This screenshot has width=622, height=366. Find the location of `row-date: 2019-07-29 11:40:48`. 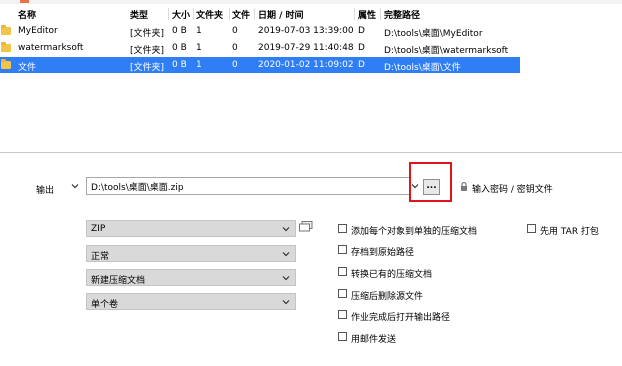

row-date: 2019-07-29 11:40:48 is located at coordinates (306, 48).